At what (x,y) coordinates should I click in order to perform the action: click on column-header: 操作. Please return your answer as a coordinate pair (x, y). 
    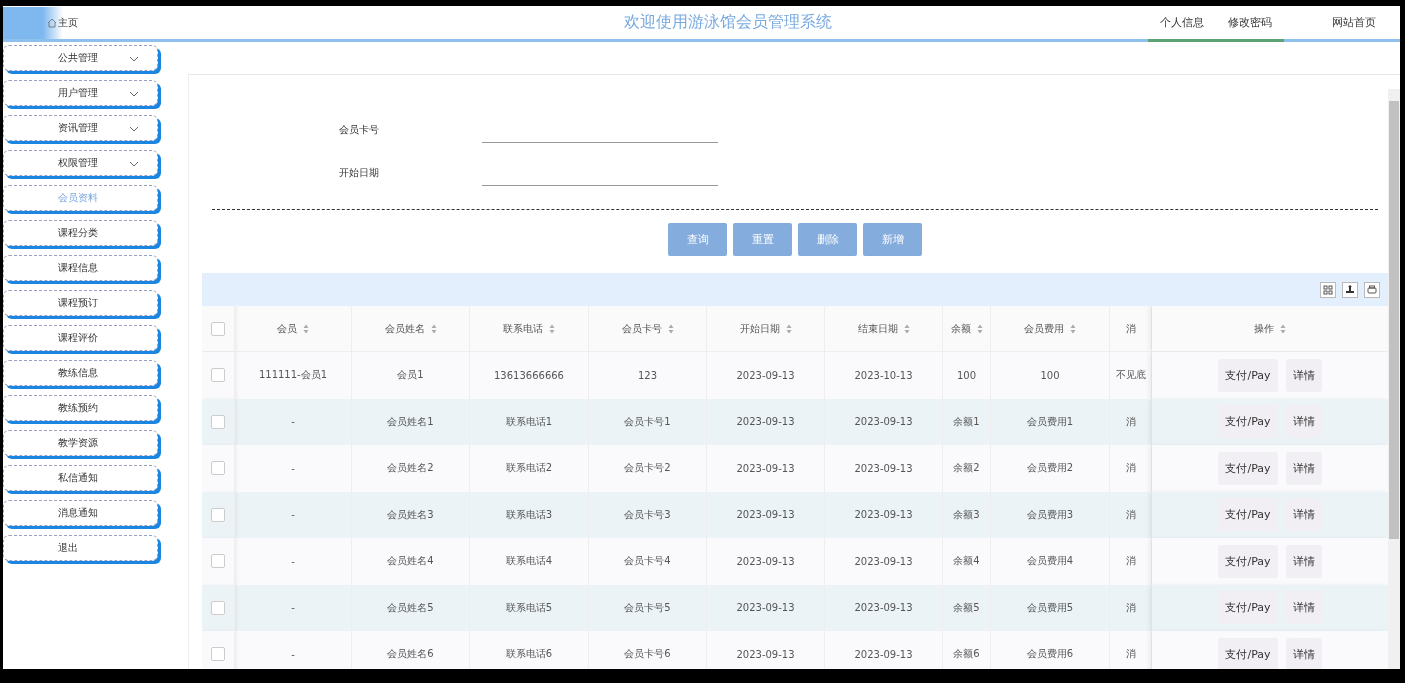
    Looking at the image, I should click on (1270, 328).